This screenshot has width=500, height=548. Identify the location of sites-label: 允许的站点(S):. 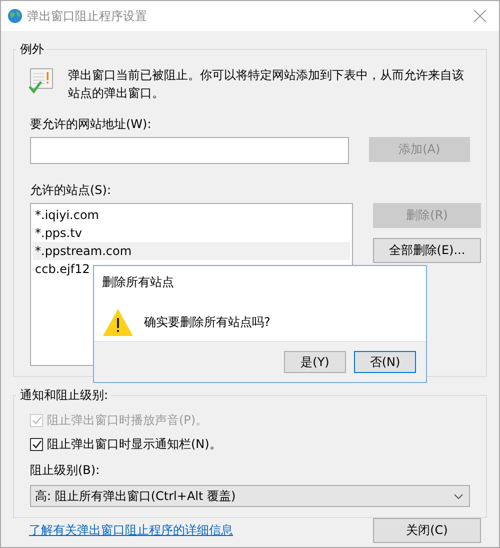
(71, 190).